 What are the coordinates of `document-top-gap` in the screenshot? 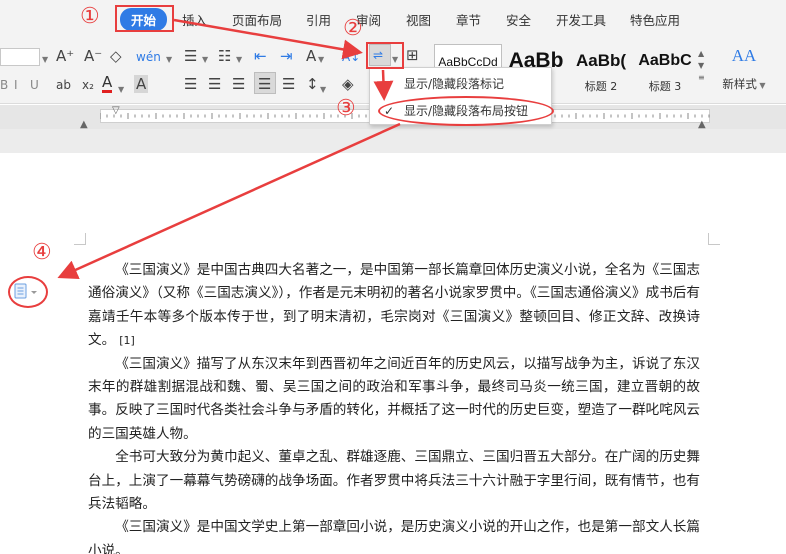 It's located at (393, 141).